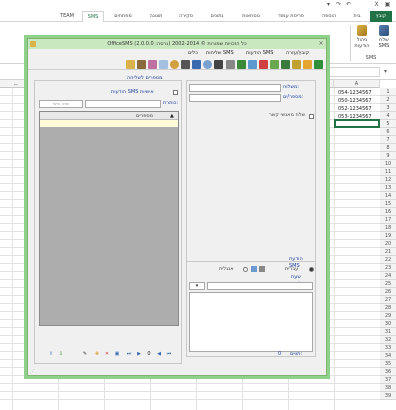  I want to click on row-header: 10, so click(388, 164).